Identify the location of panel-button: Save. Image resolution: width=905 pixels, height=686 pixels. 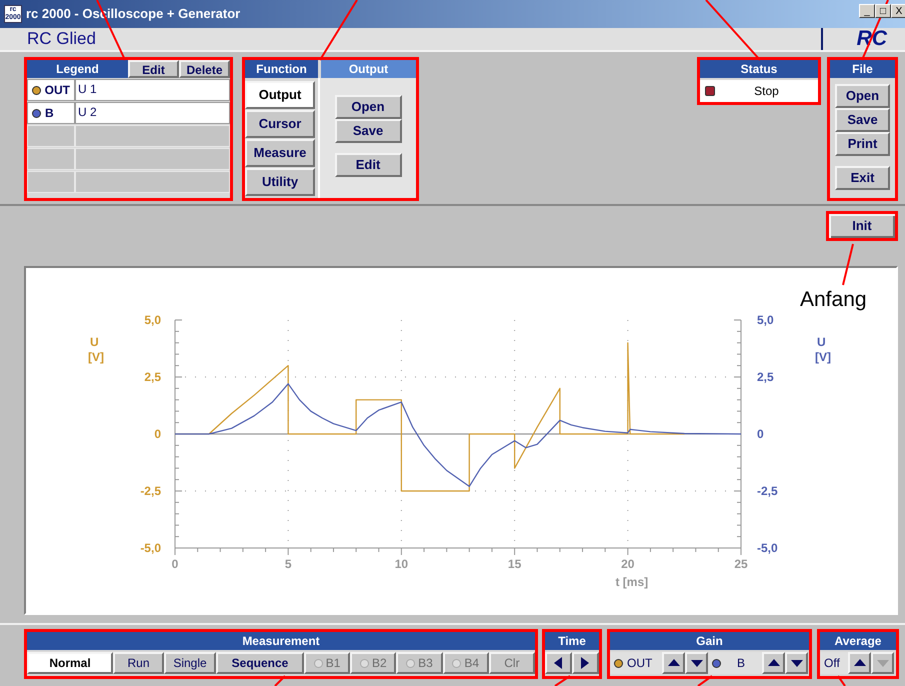
(368, 131).